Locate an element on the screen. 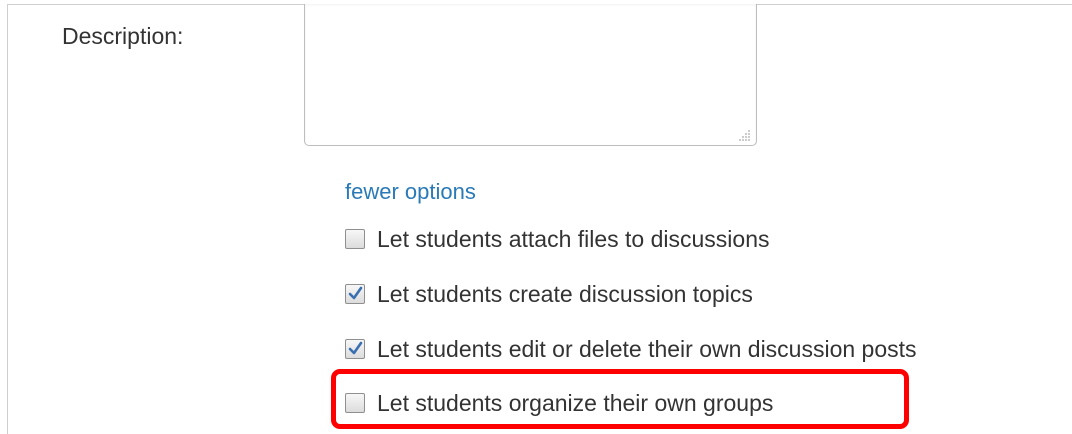 The image size is (1072, 434). resize-grip-icon is located at coordinates (745, 135).